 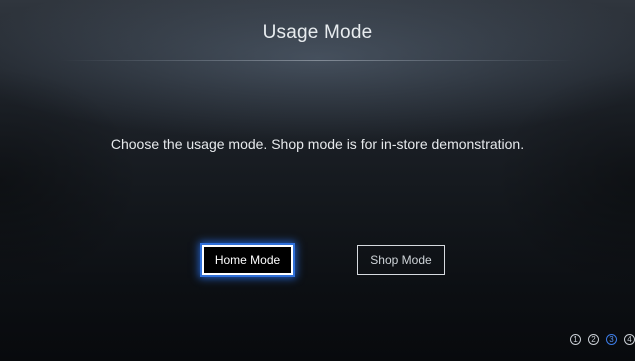 I want to click on step-1-indicator: 1, so click(x=575, y=339).